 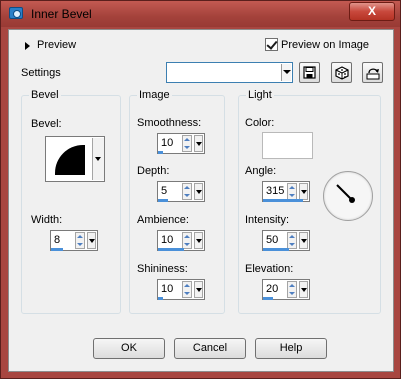 I want to click on reset-button, so click(x=372, y=72).